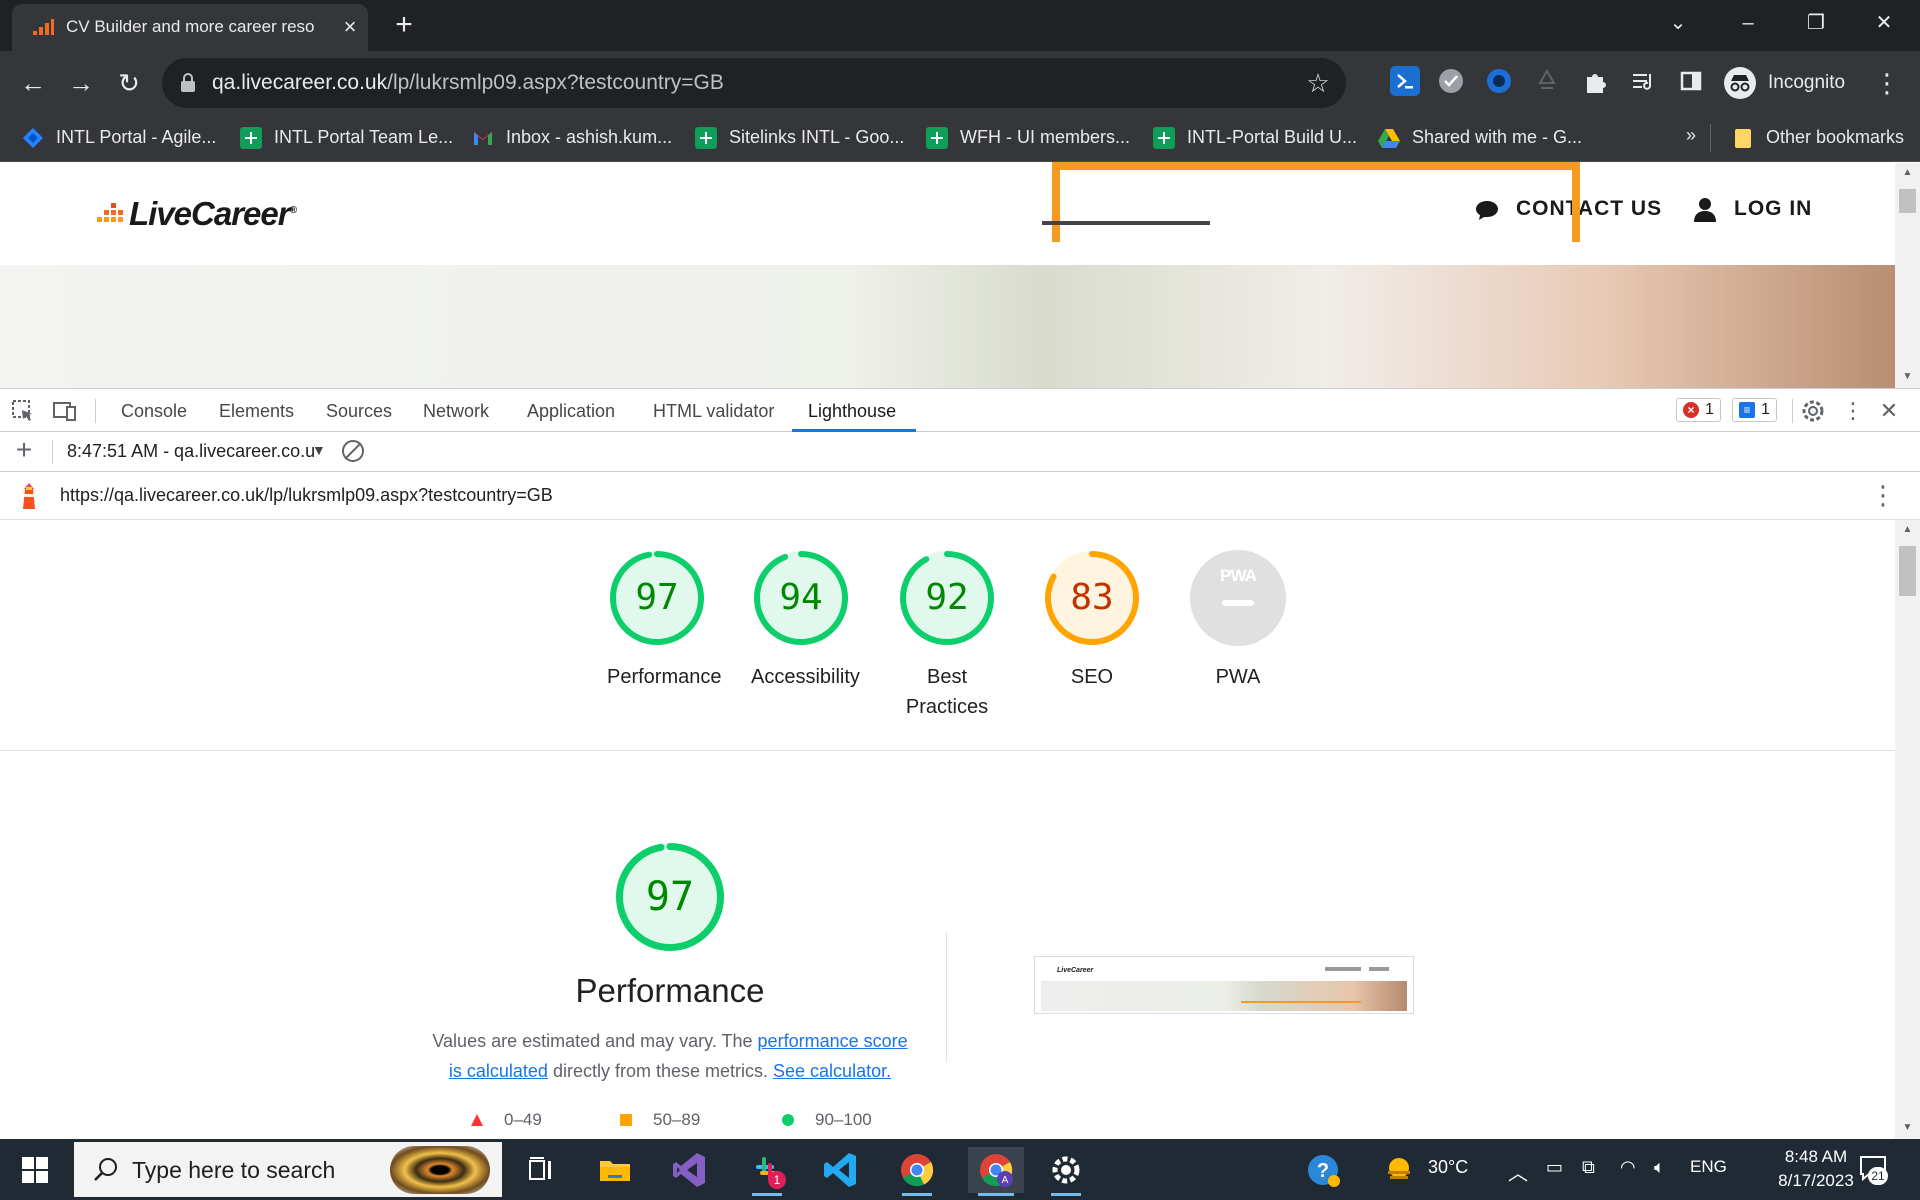  I want to click on browser-tab: CV Builder and more career reso ×, so click(190, 27).